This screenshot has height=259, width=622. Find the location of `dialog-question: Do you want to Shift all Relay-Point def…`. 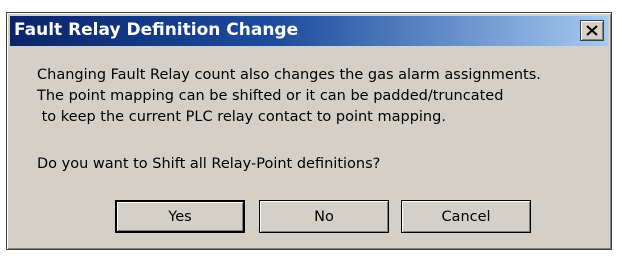

dialog-question: Do you want to Shift all Relay-Point def… is located at coordinates (209, 164).